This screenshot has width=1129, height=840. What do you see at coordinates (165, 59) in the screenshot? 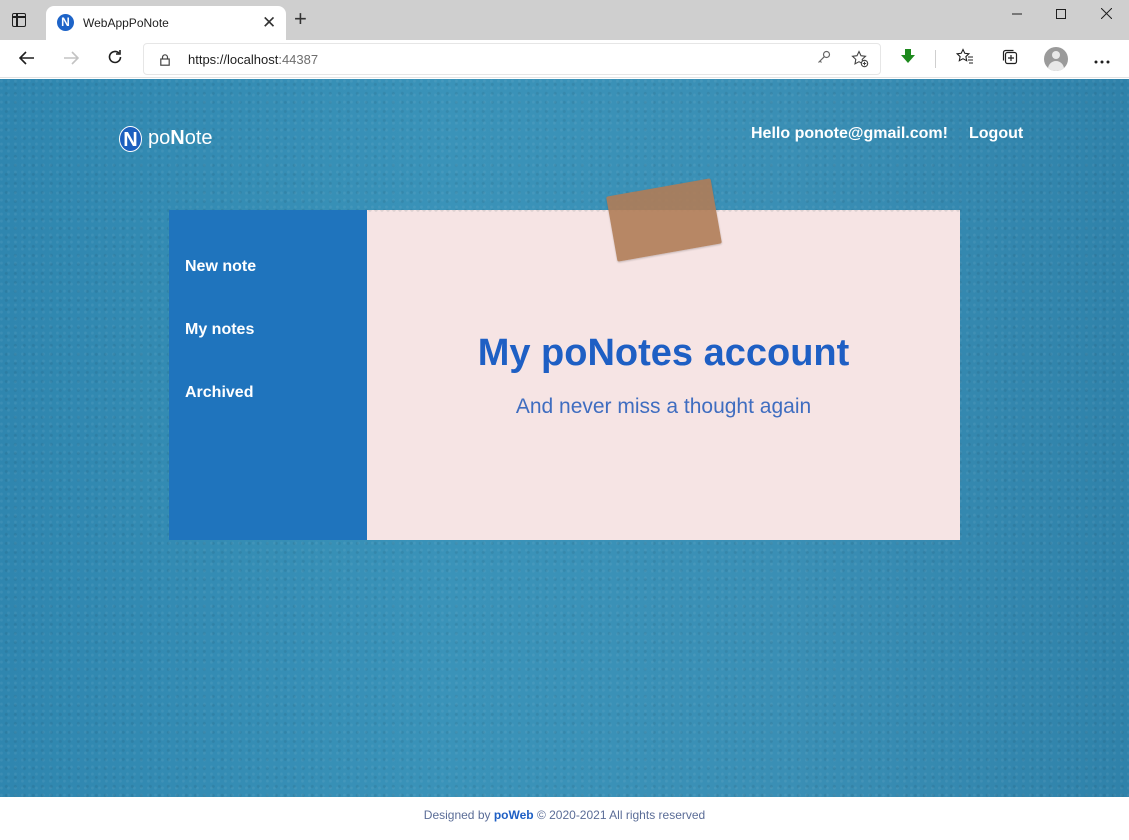
I see `lock-icon` at bounding box center [165, 59].